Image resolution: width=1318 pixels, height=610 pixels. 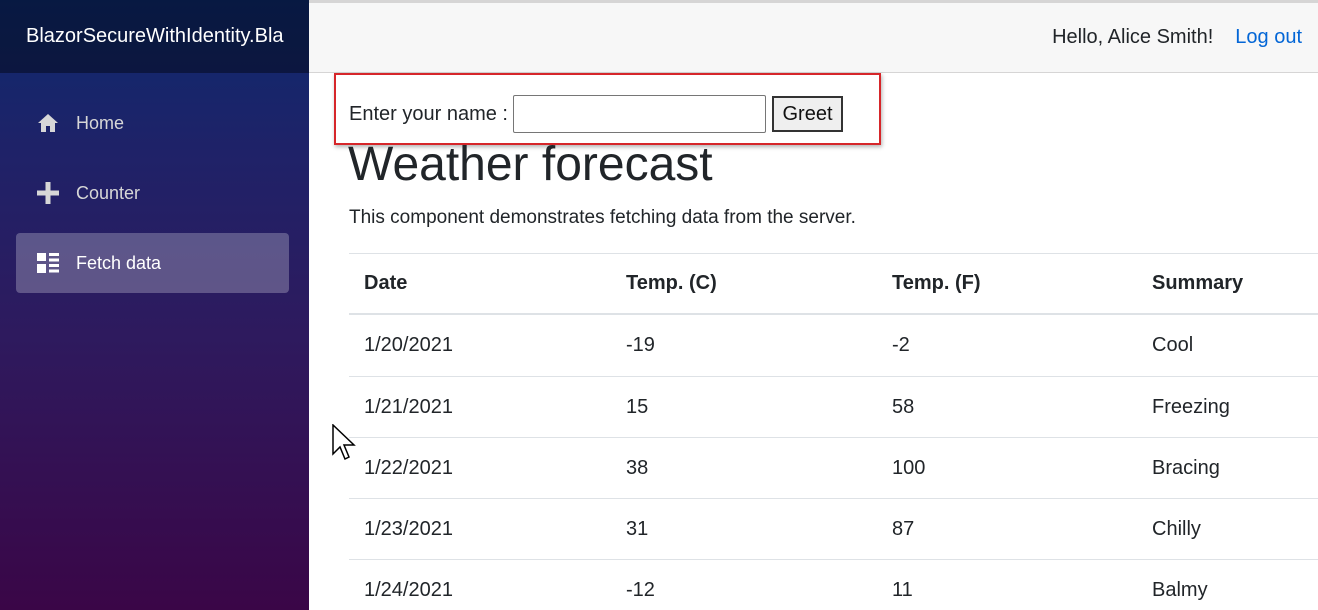 What do you see at coordinates (637, 406) in the screenshot?
I see `cell-temp-c: 15` at bounding box center [637, 406].